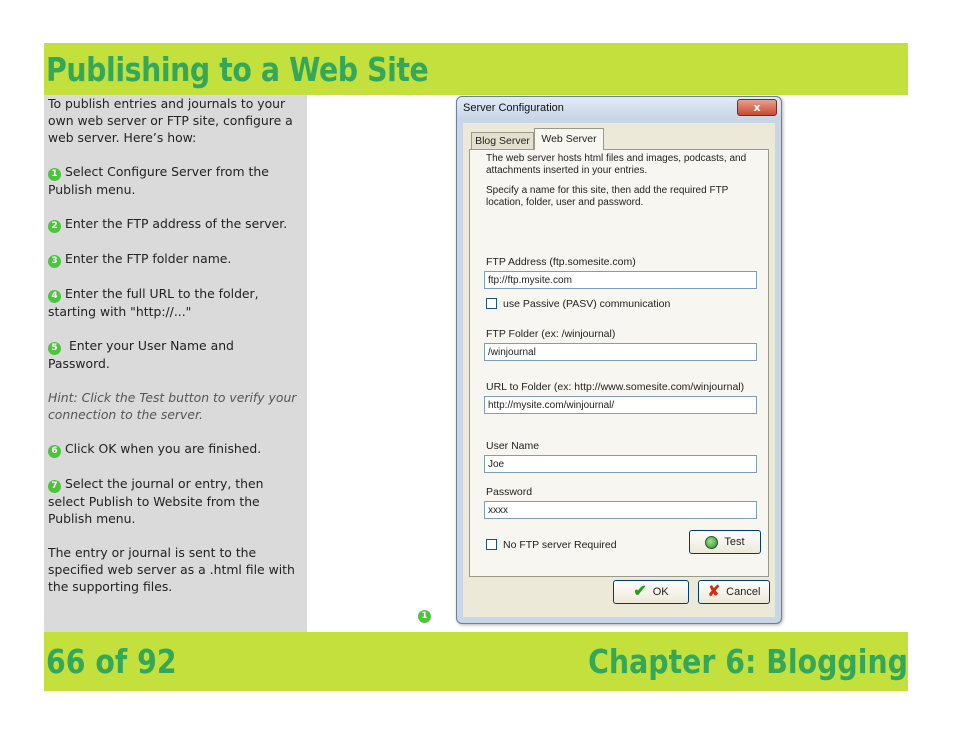 Image resolution: width=954 pixels, height=738 pixels. What do you see at coordinates (640, 591) in the screenshot?
I see `checkmark-icon: ✔` at bounding box center [640, 591].